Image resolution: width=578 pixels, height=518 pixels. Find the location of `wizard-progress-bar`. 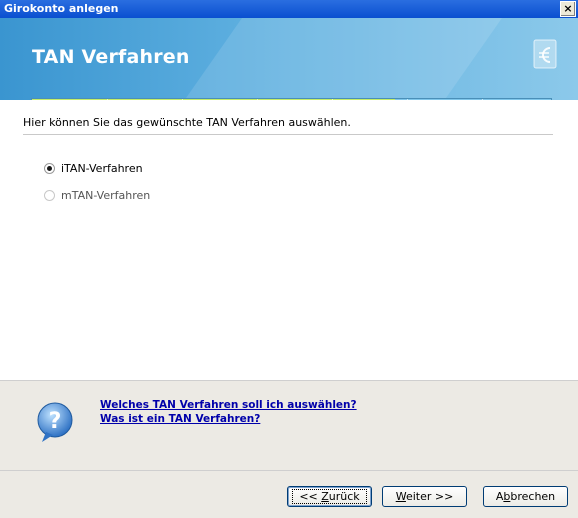

wizard-progress-bar is located at coordinates (291, 99).